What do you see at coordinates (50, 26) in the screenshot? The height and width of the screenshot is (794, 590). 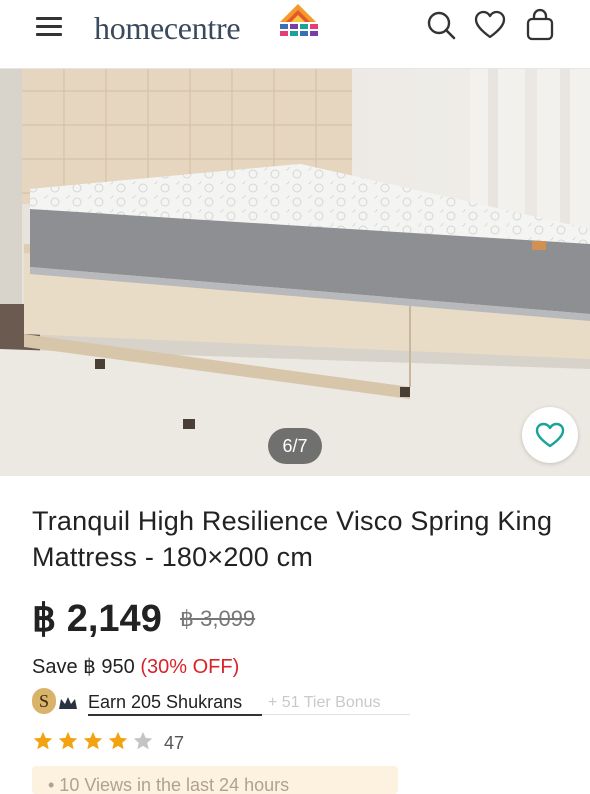 I see `hamburger-menu-icon` at bounding box center [50, 26].